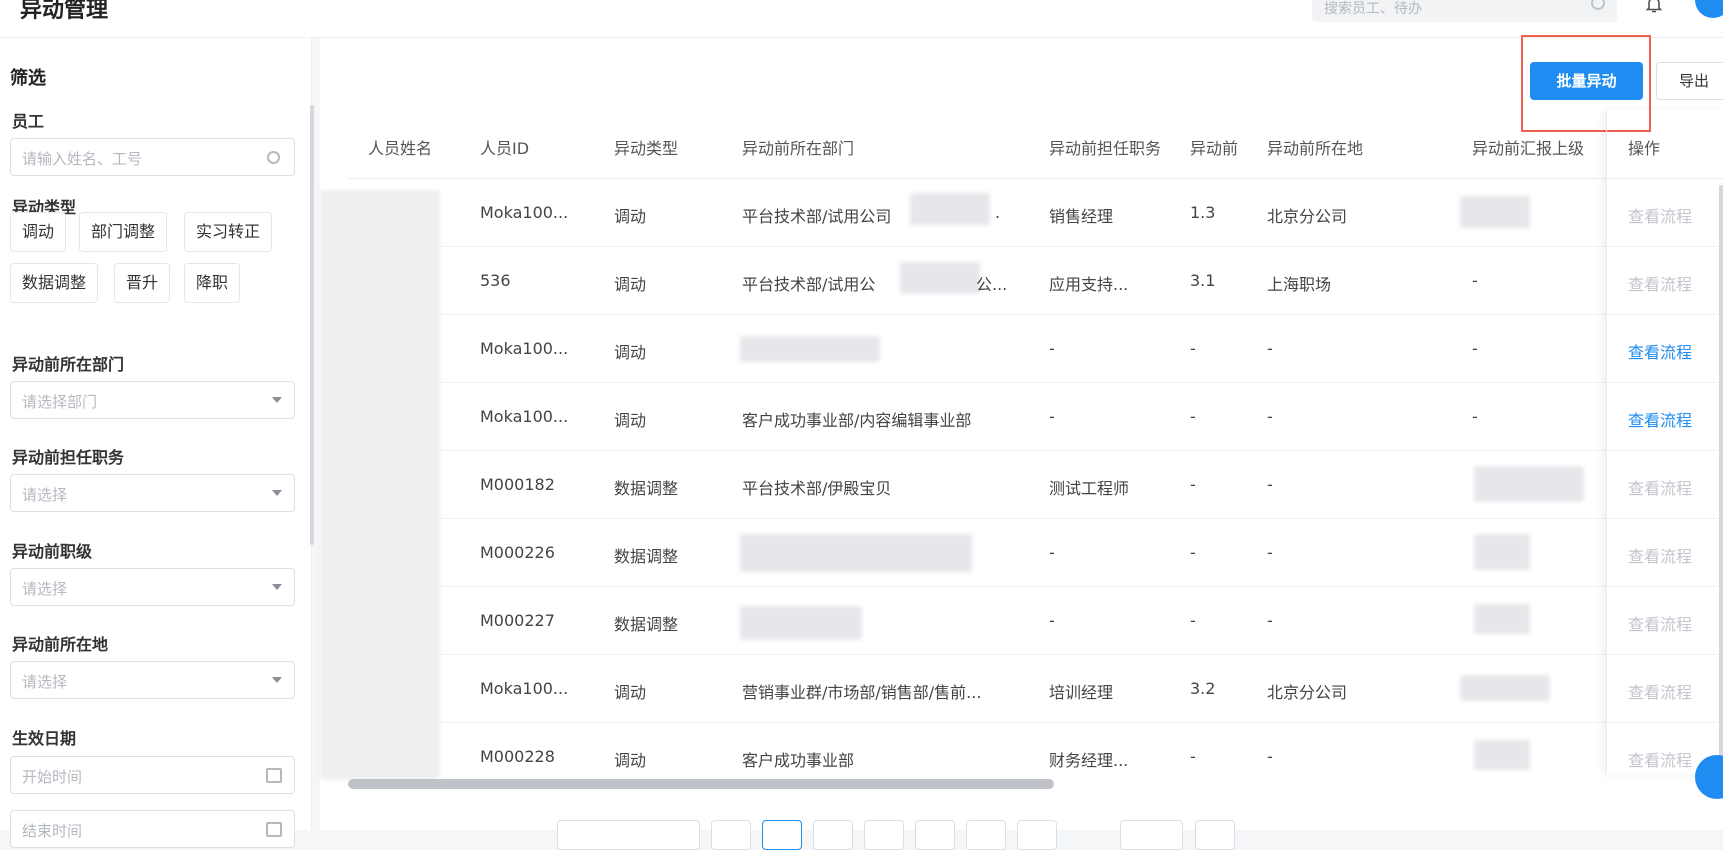 This screenshot has width=1723, height=850. I want to click on location-select: 请选择, so click(152, 680).